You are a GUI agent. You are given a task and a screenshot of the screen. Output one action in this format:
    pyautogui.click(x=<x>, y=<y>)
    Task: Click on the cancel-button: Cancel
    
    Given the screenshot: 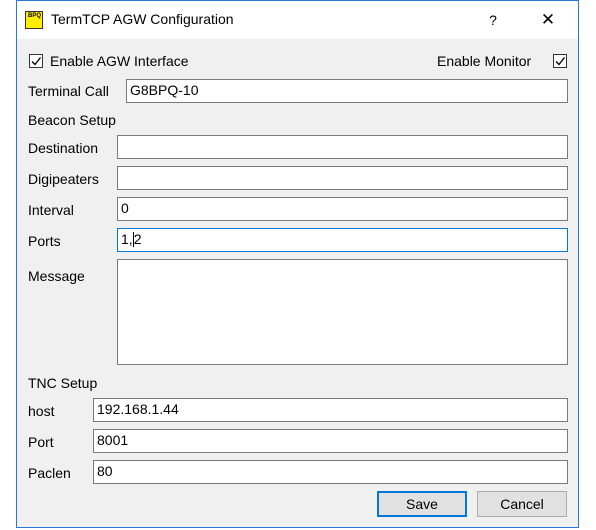 What is the action you would take?
    pyautogui.click(x=522, y=504)
    